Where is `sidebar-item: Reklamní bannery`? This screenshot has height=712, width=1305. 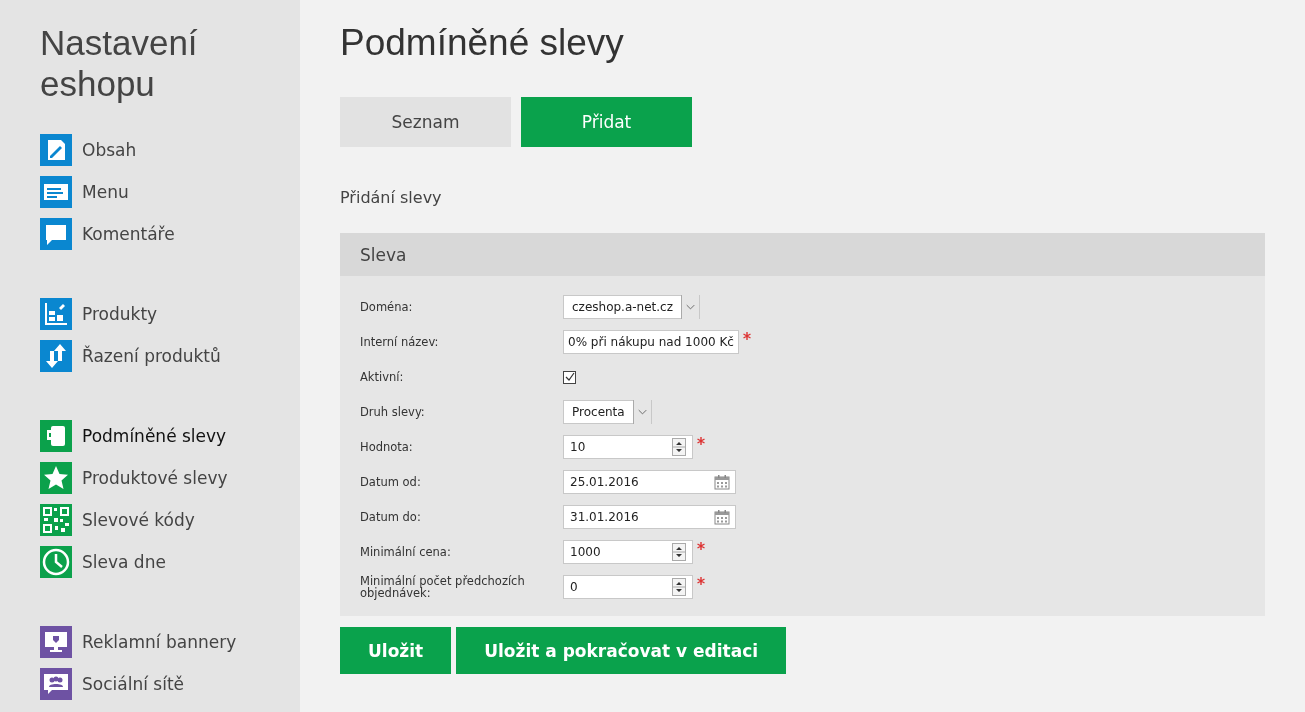
sidebar-item: Reklamní bannery is located at coordinates (170, 642).